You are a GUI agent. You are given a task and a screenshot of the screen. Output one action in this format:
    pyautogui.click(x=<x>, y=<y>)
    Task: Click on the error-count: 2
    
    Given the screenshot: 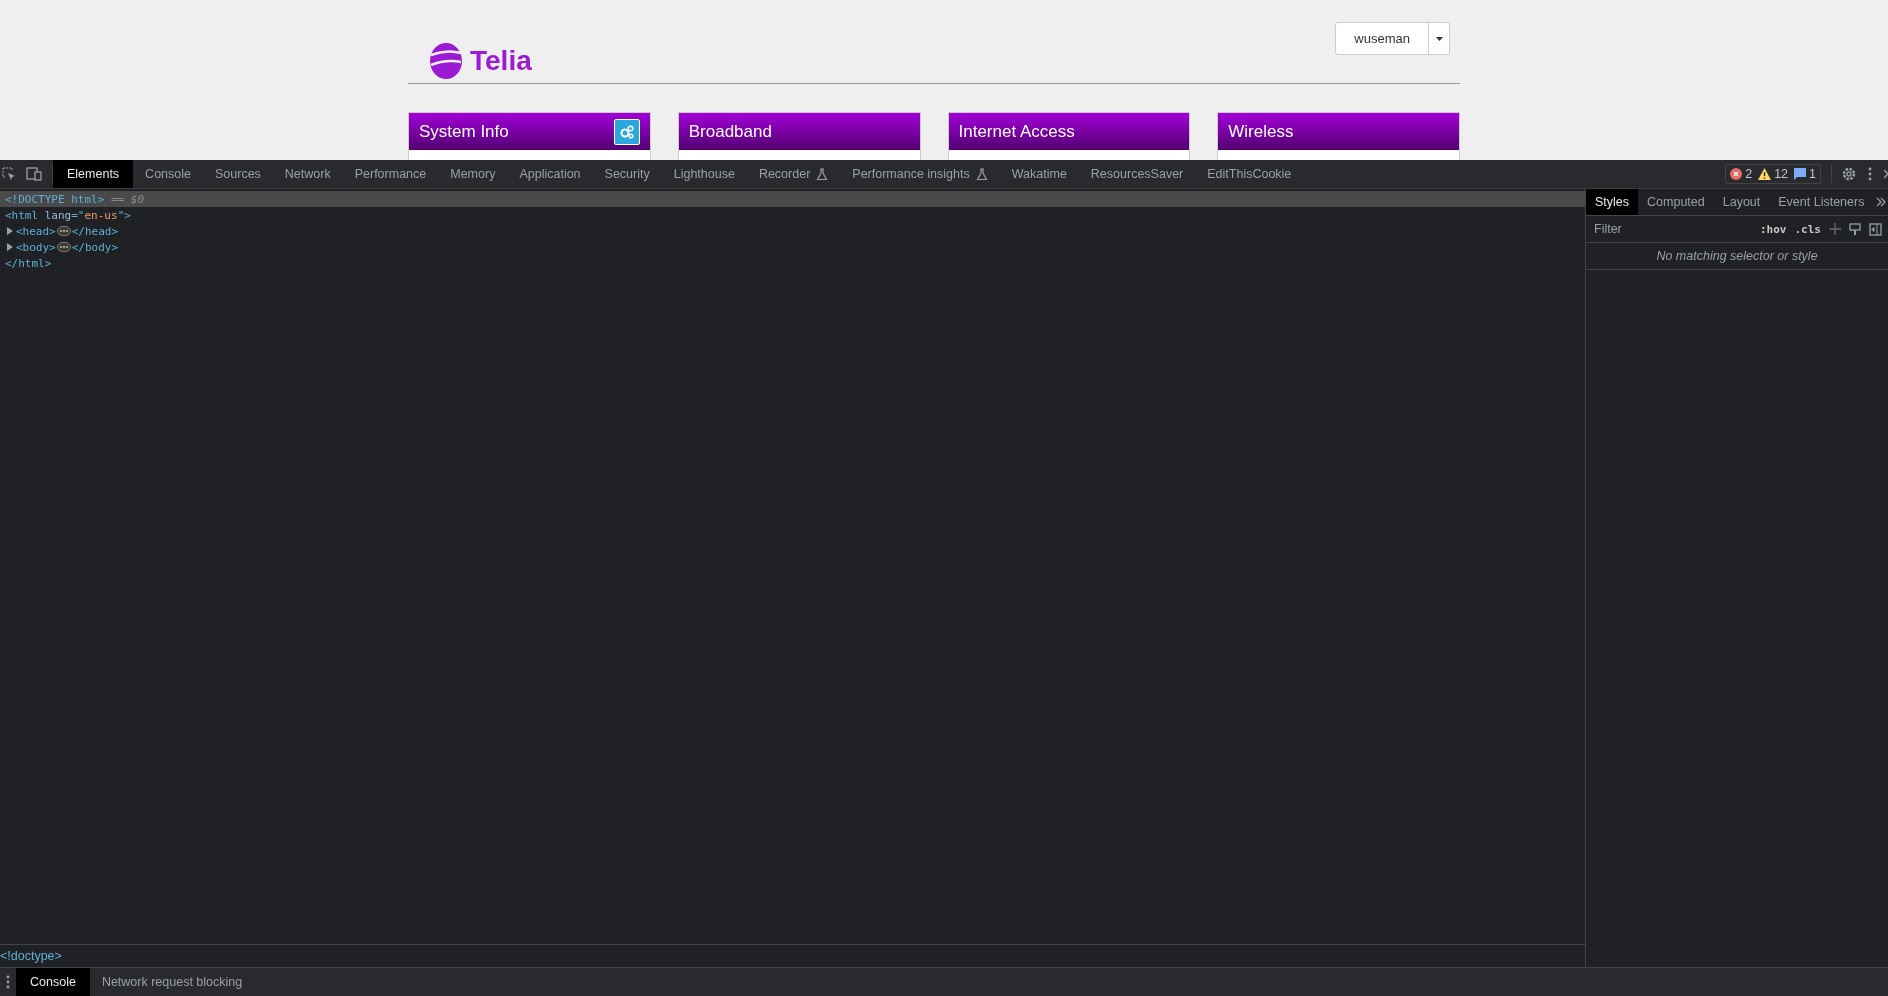 What is the action you would take?
    pyautogui.click(x=1749, y=174)
    